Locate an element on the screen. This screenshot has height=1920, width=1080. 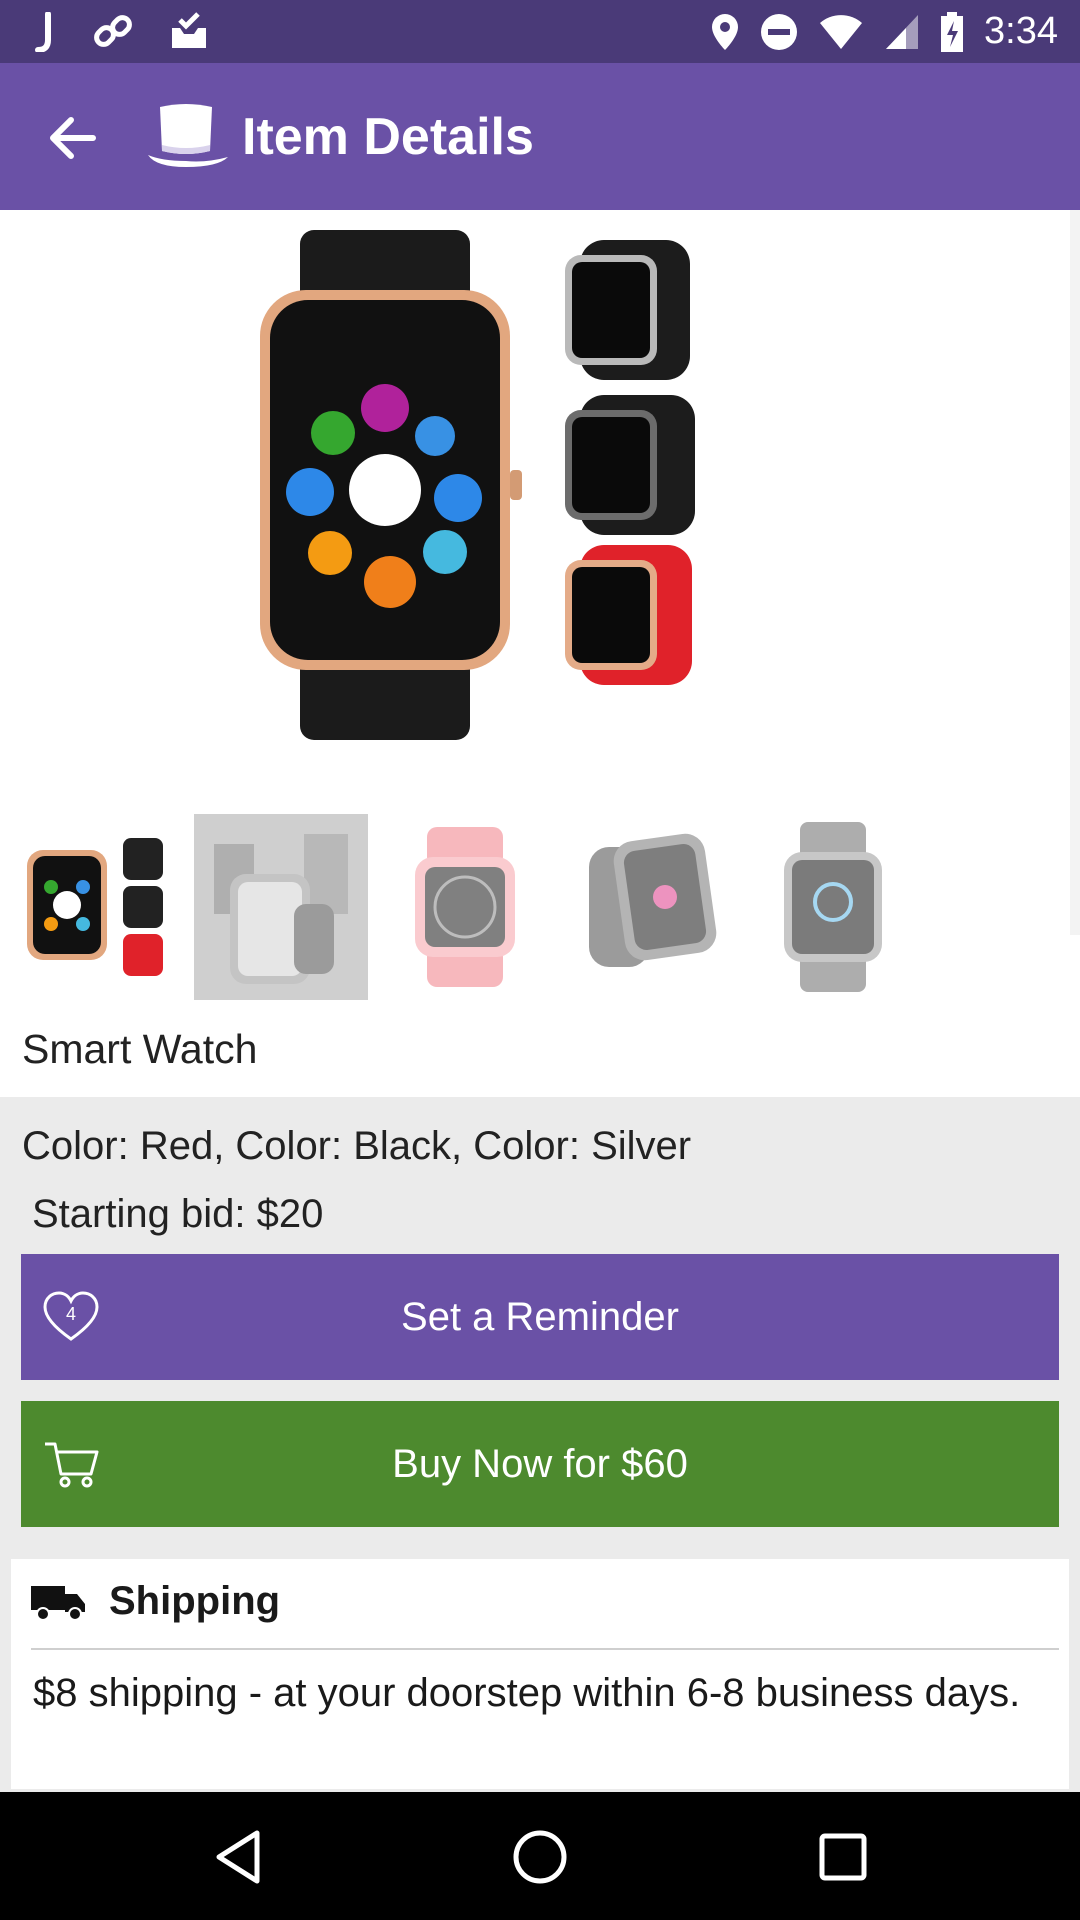
top-hat-icon is located at coordinates (188, 135).